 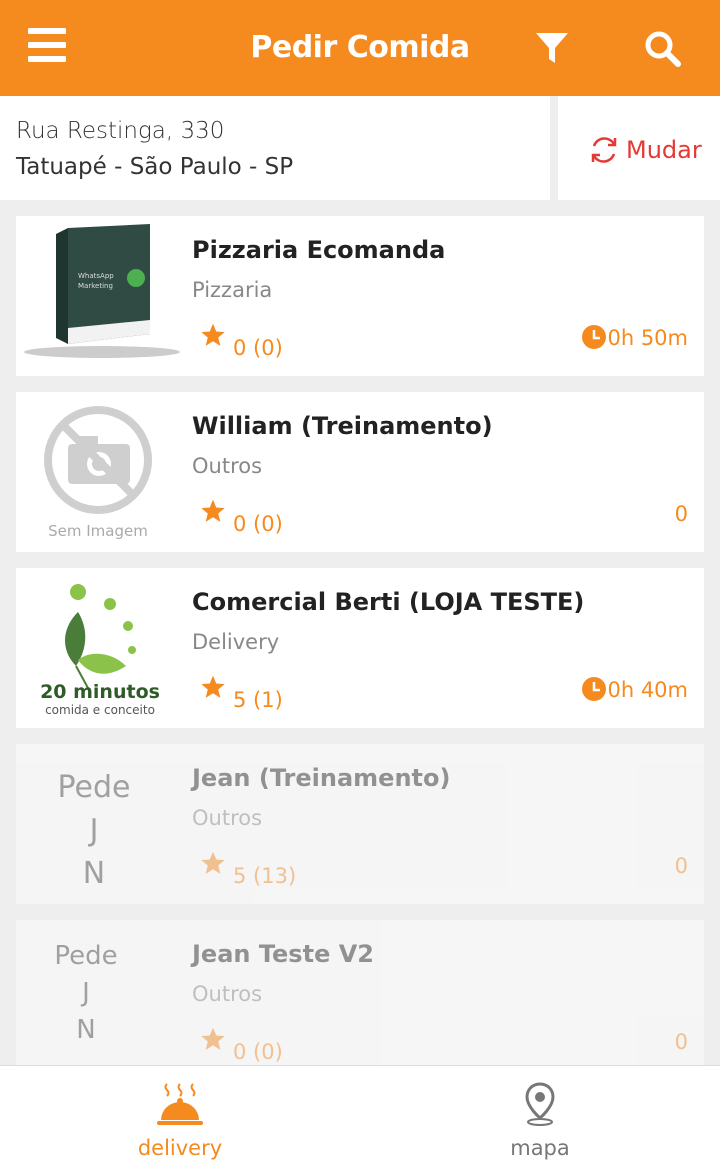 What do you see at coordinates (100, 692) in the screenshot?
I see `svg-text: 20 minutos` at bounding box center [100, 692].